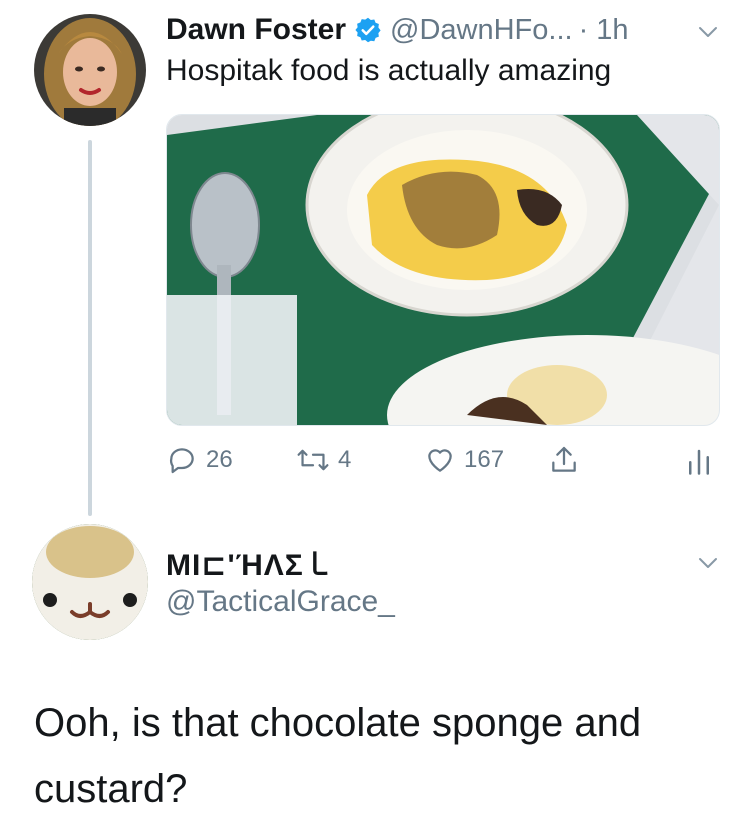  I want to click on tweet-header: Dawn Foster @DawnHFo... · 1h, so click(397, 30).